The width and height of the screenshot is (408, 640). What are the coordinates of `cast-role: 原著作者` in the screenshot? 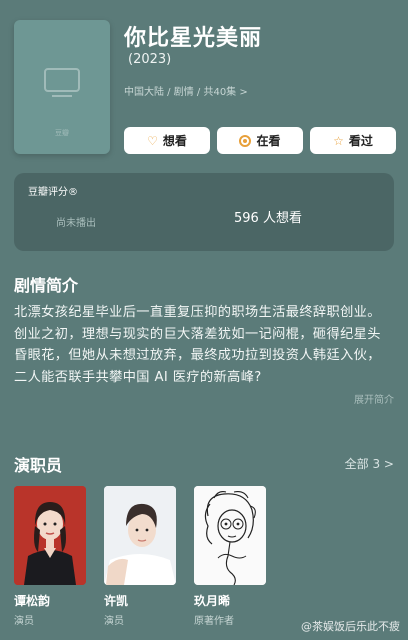 It's located at (214, 621).